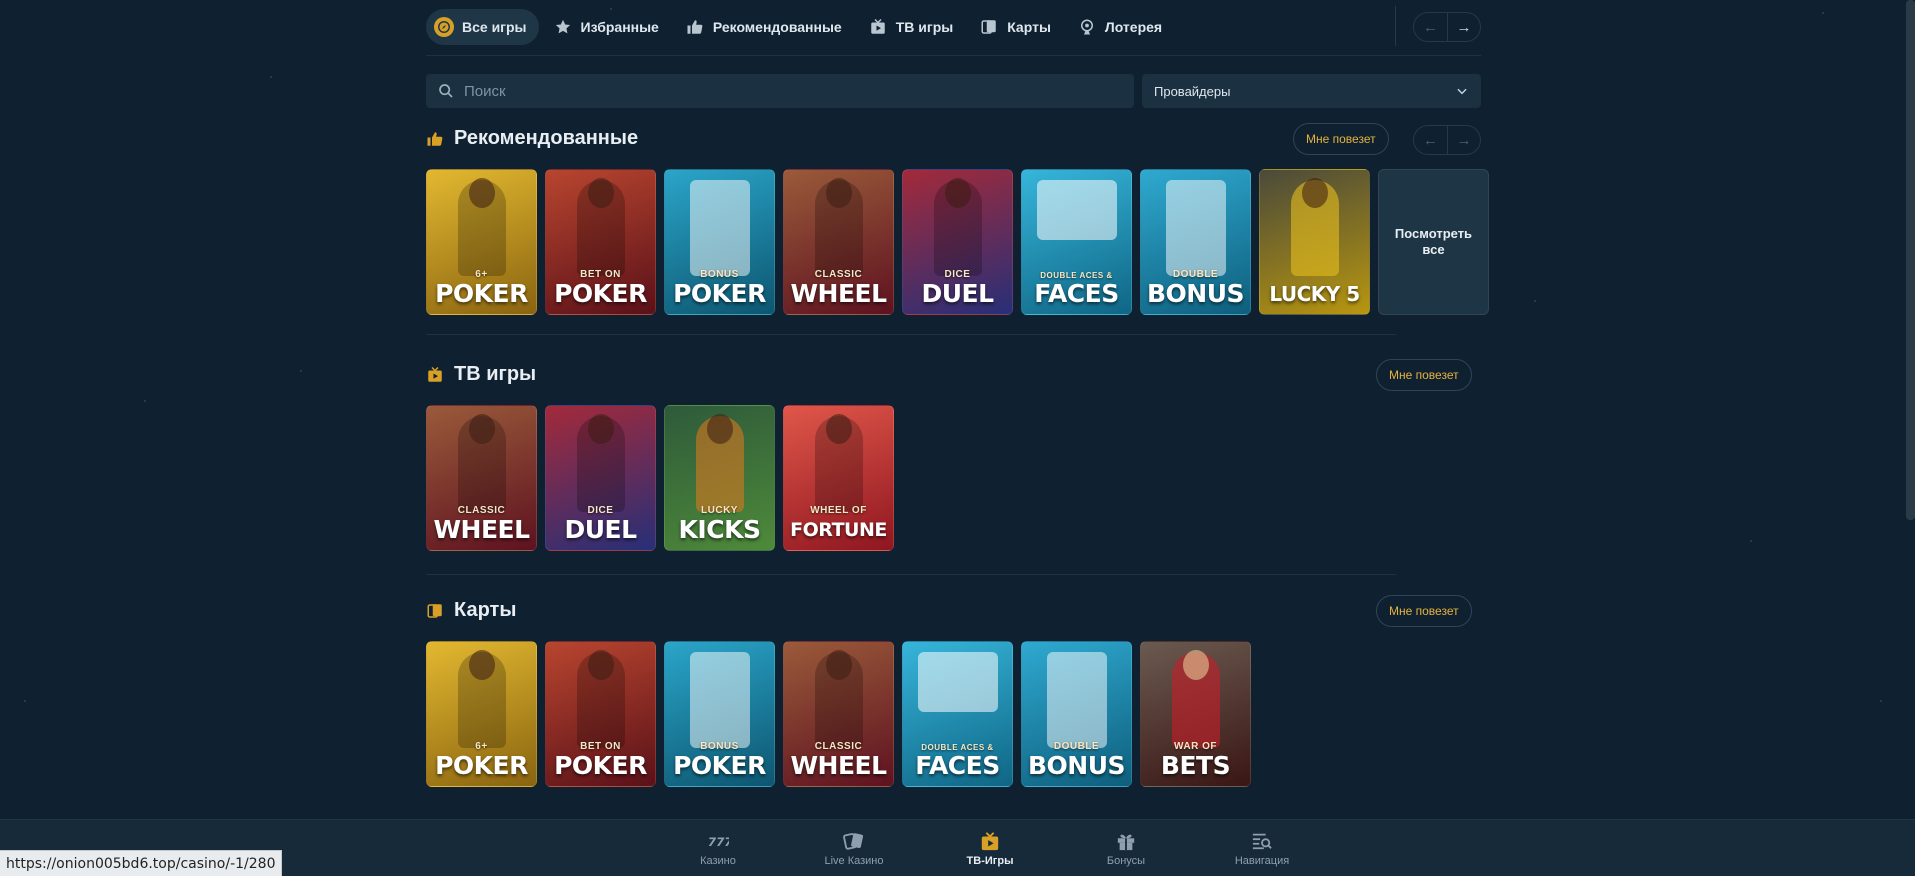  Describe the element at coordinates (446, 91) in the screenshot. I see `search-icon` at that location.